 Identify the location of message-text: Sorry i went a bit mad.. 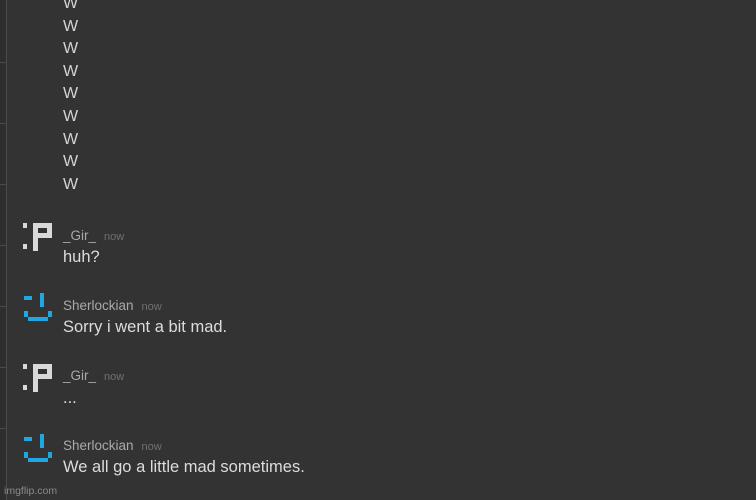
(145, 327).